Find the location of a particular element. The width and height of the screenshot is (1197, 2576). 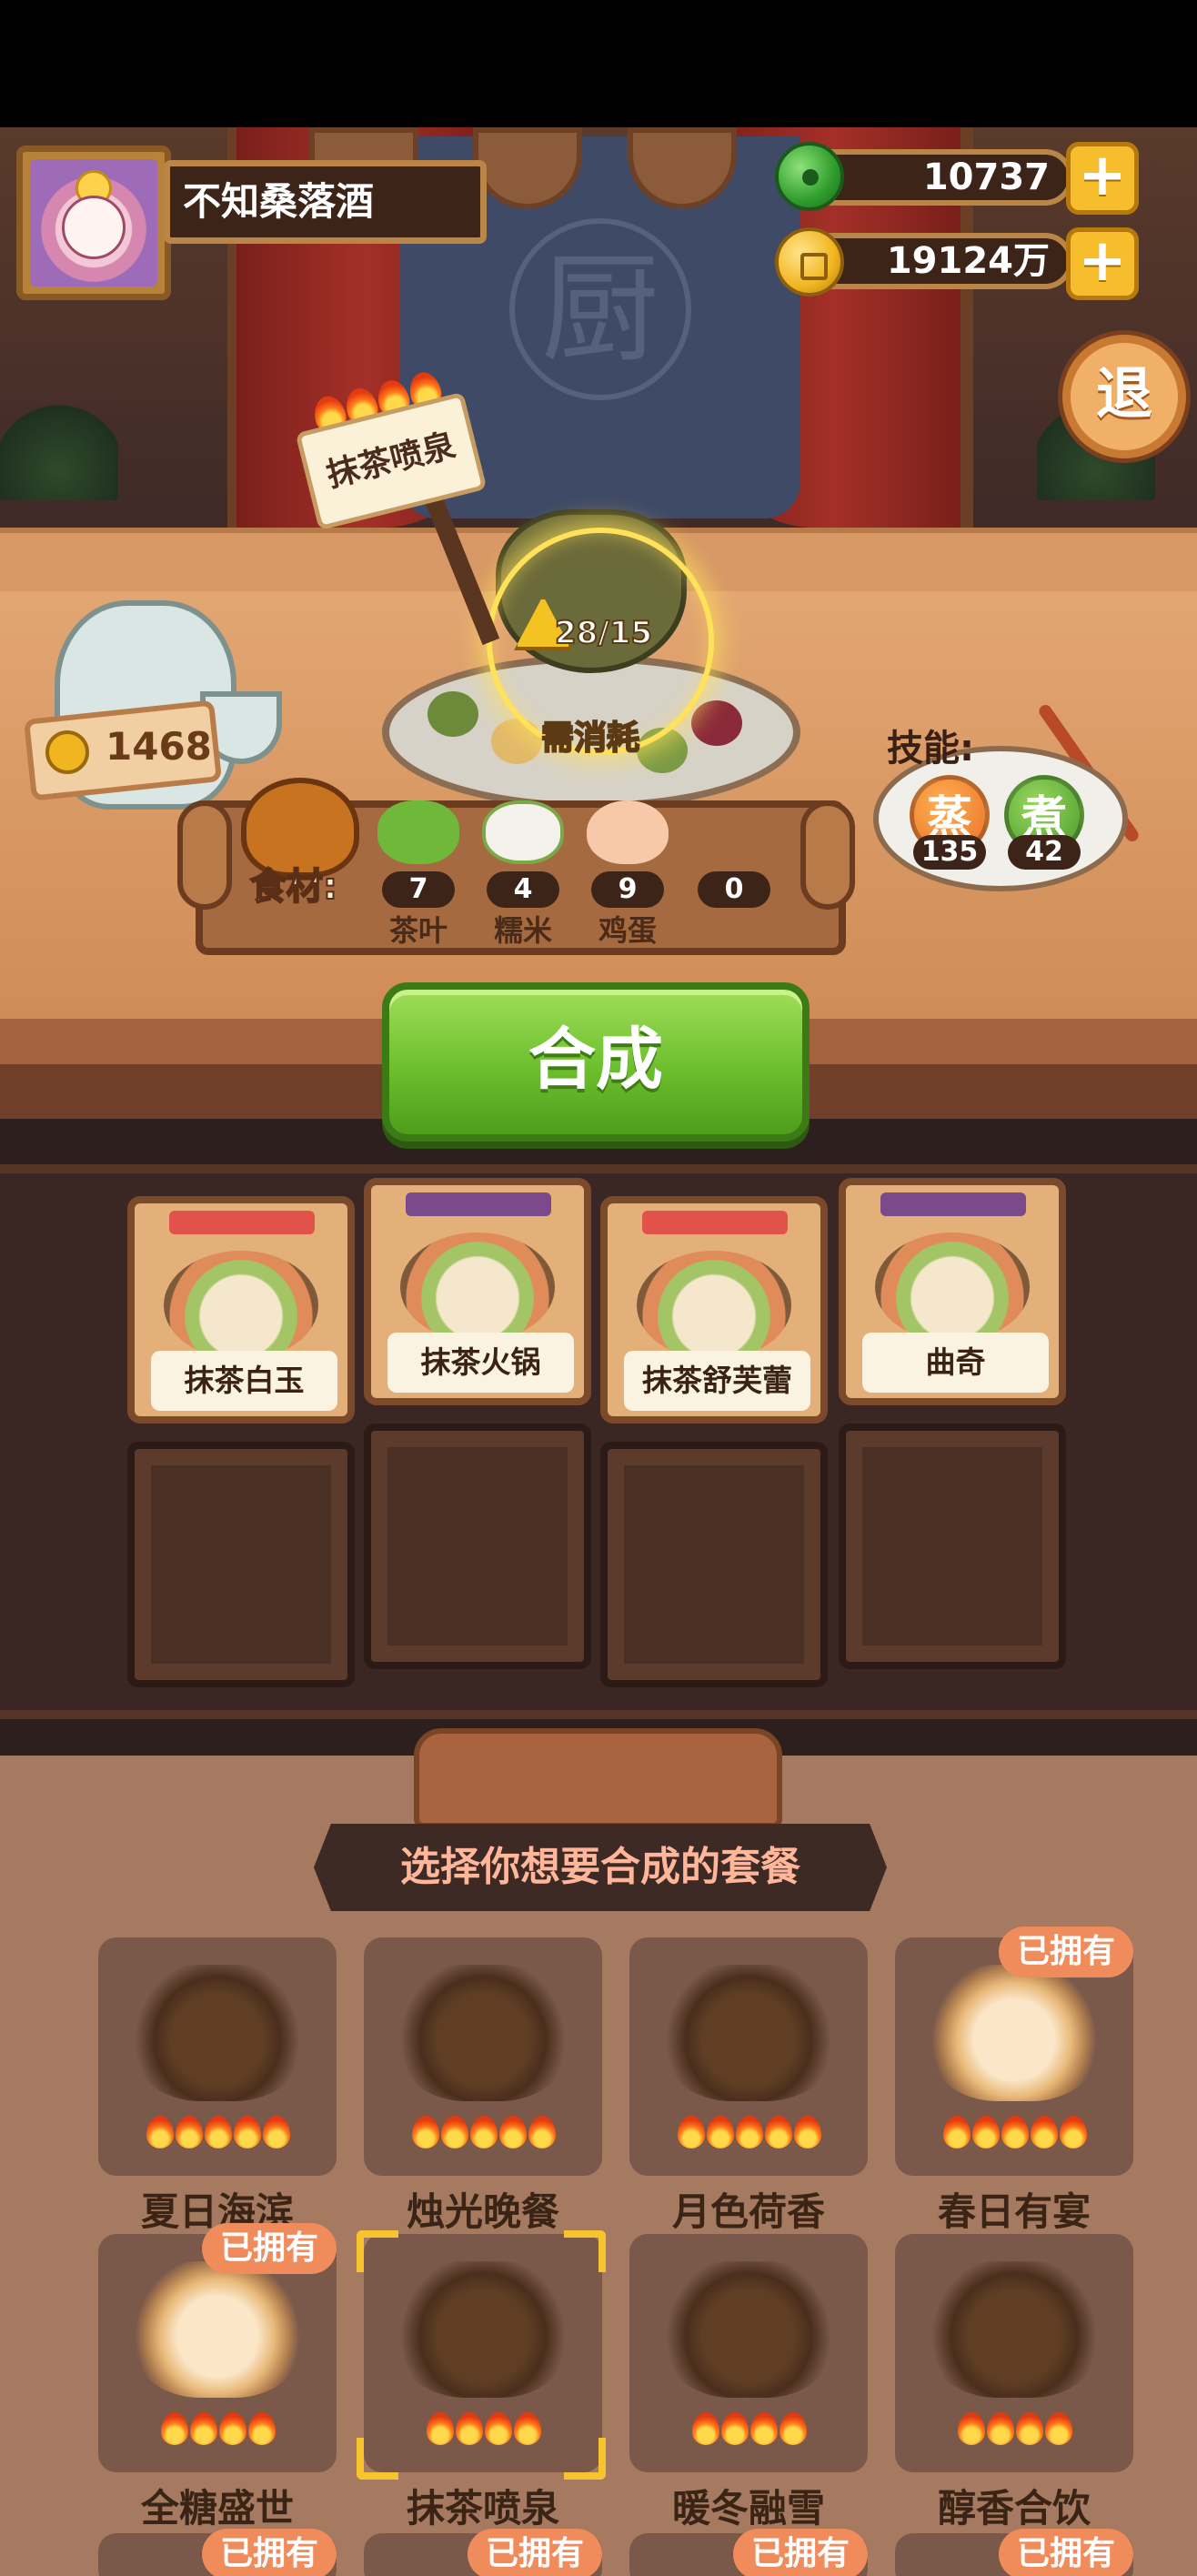

jade-icon is located at coordinates (809, 176).